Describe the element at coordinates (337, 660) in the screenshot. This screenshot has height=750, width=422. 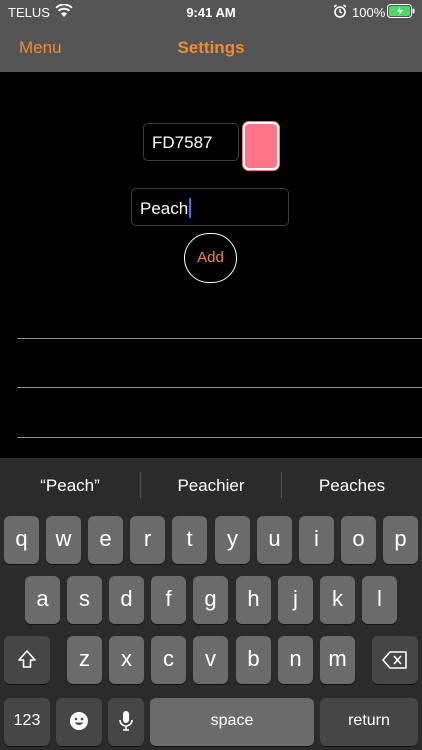
I see `key-m: m` at that location.